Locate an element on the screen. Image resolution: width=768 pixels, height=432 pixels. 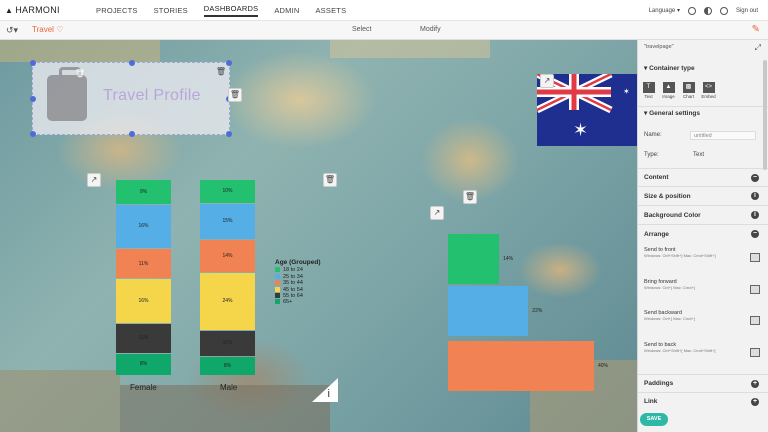
section-general-settings: ▾ General settings is located at coordinates (703, 113).